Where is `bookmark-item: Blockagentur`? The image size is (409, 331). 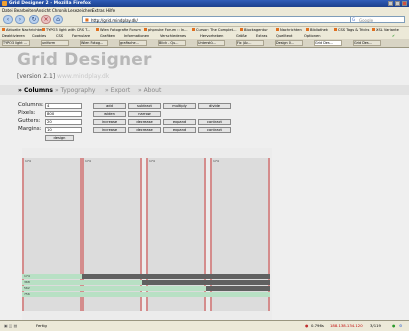
bookmark-item: Blockagentur is located at coordinates (254, 30).